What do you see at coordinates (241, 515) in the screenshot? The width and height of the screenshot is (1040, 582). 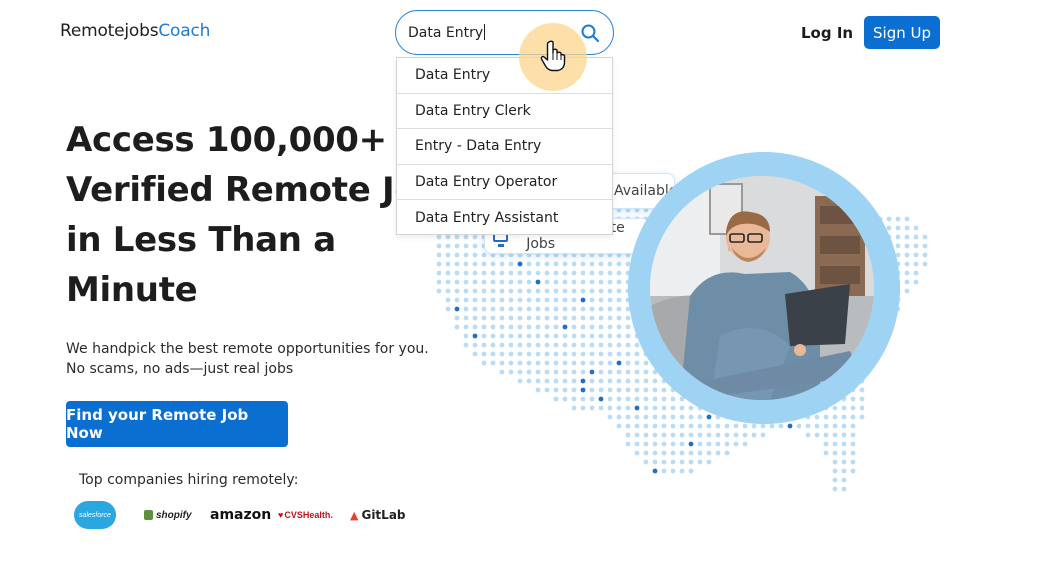 I see `amazon-logo-text: amazon` at bounding box center [241, 515].